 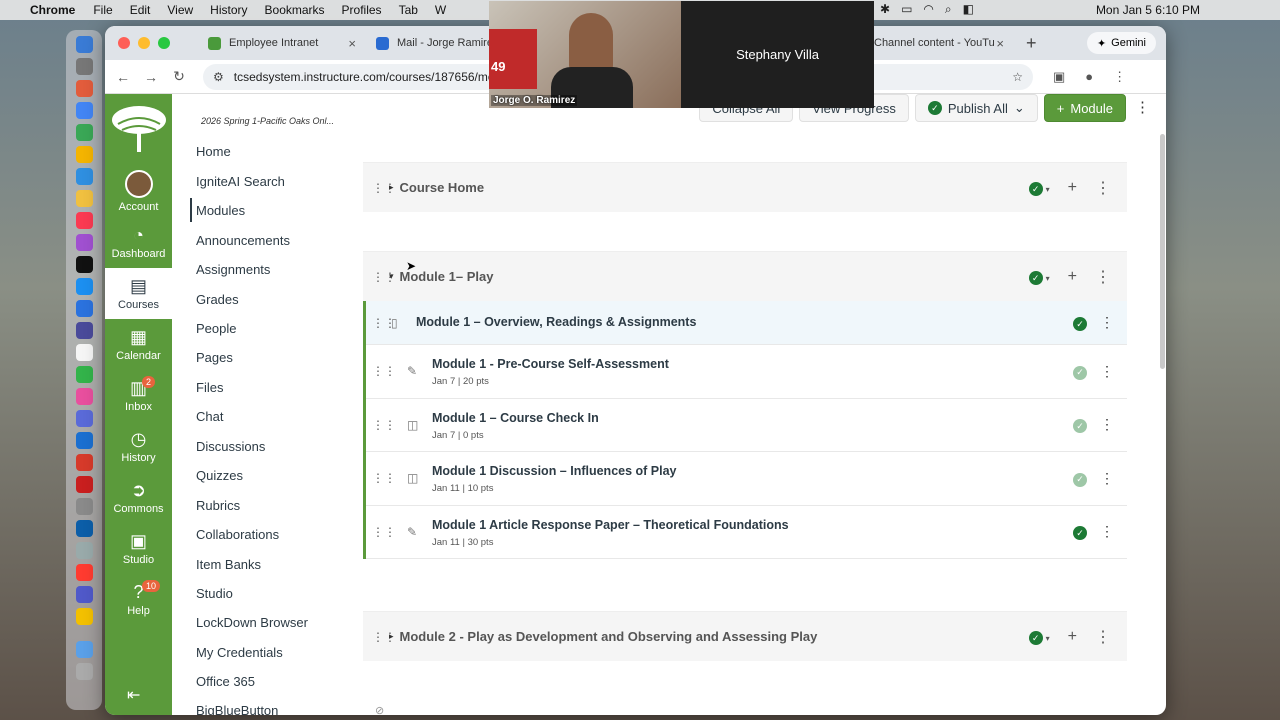 What do you see at coordinates (362, 10) in the screenshot?
I see `menu-profiles: Profiles` at bounding box center [362, 10].